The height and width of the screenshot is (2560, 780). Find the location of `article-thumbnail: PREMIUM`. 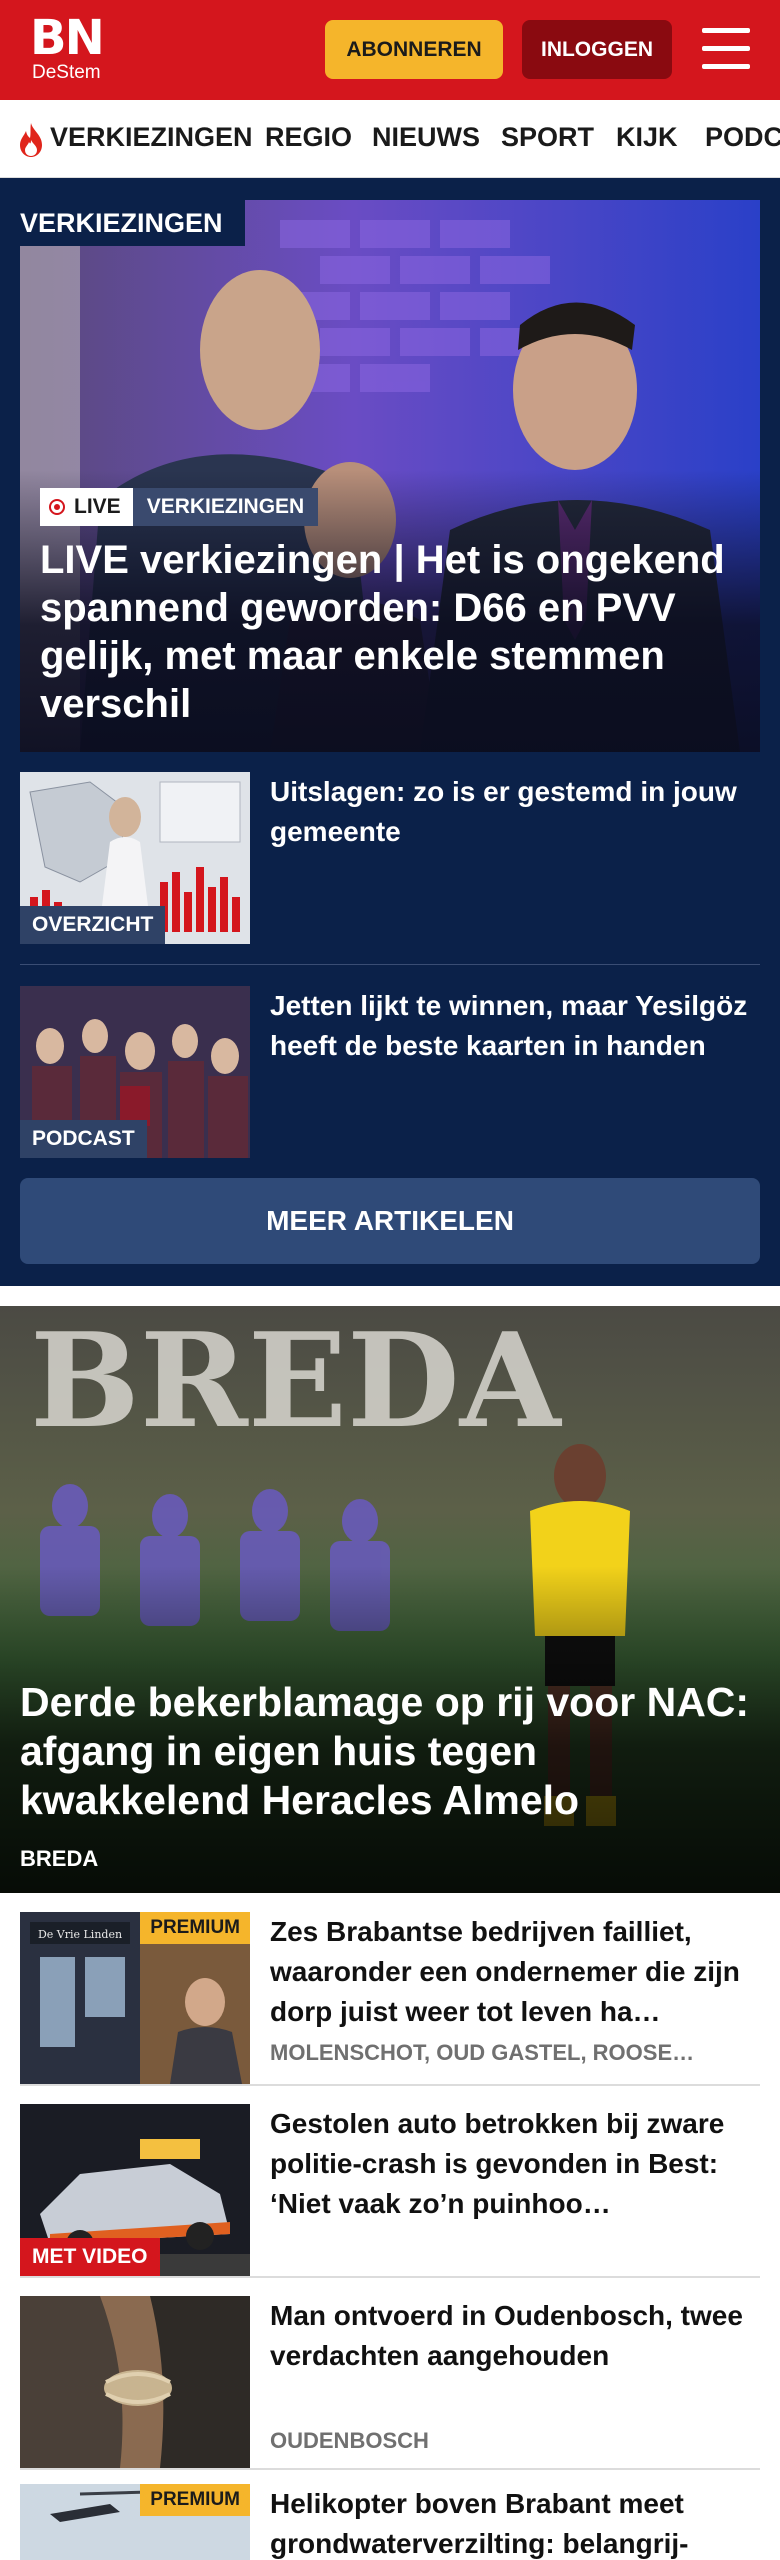

article-thumbnail: PREMIUM is located at coordinates (135, 2522).